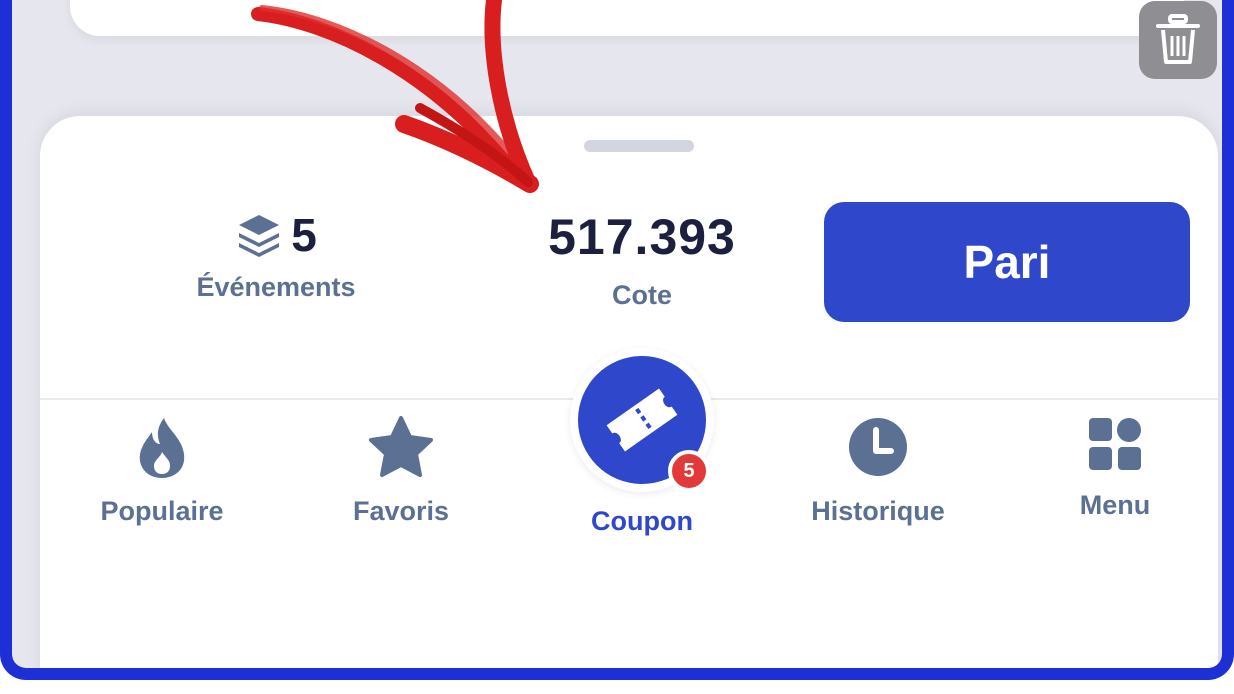 The width and height of the screenshot is (1234, 694). I want to click on trash-icon, so click(1178, 40).